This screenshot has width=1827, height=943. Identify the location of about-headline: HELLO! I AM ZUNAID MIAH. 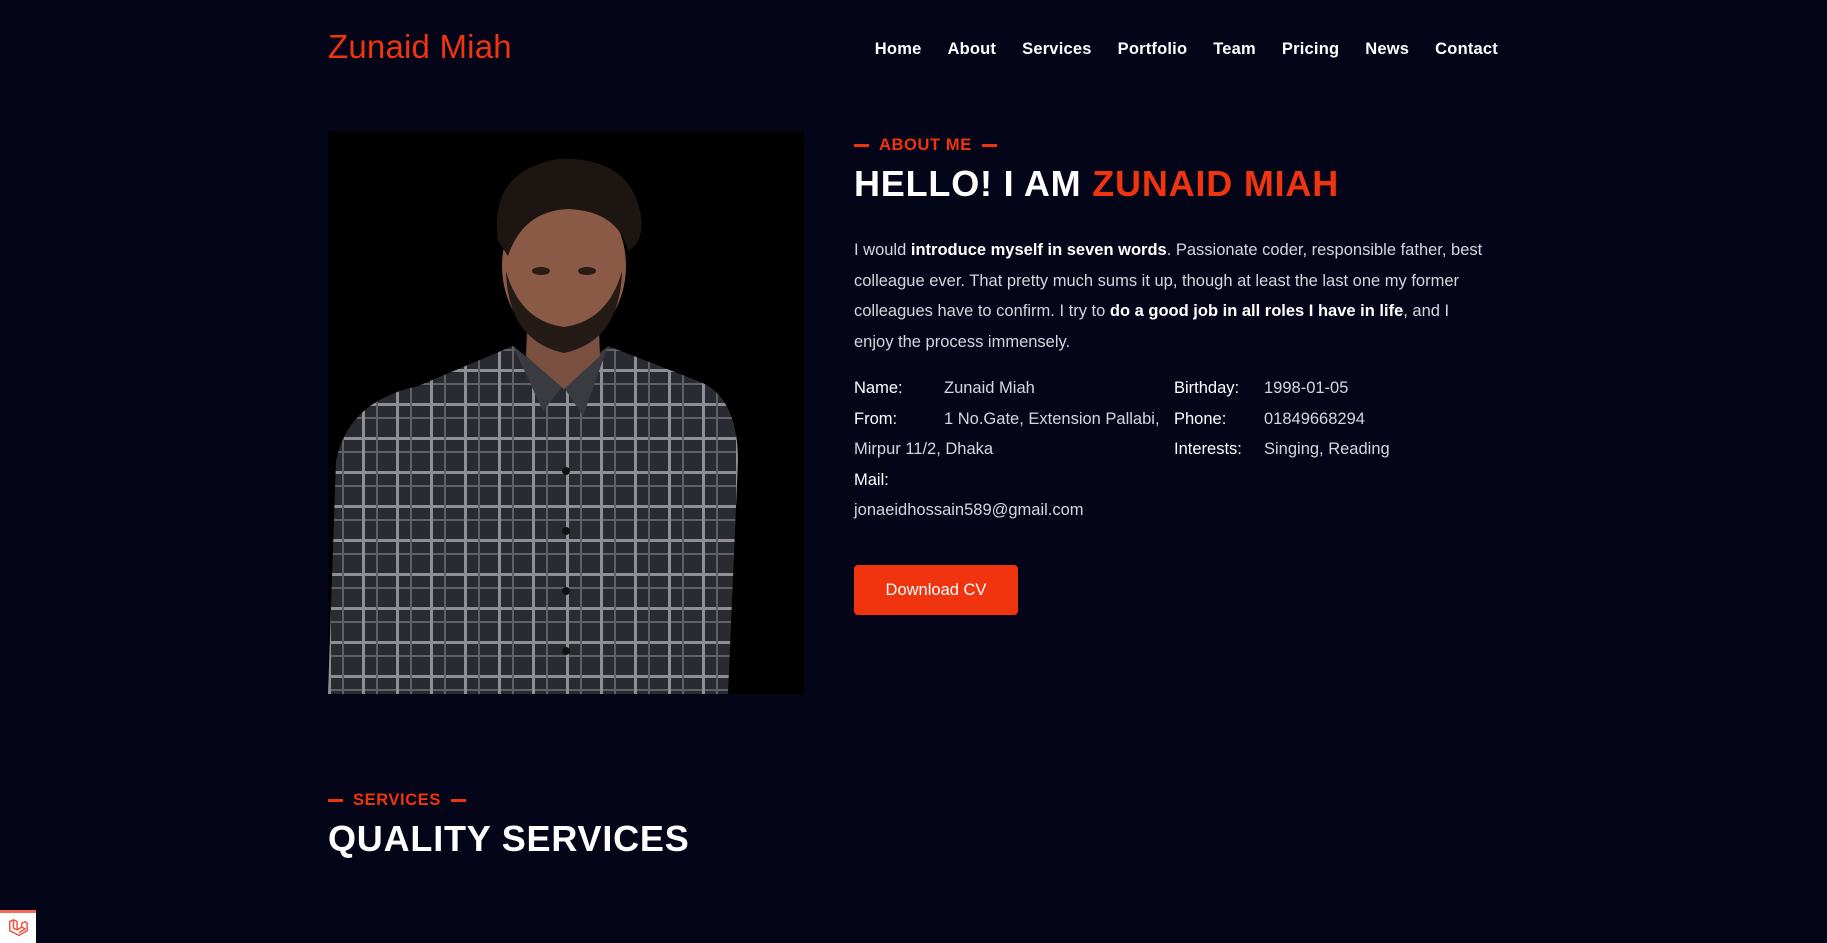
(1174, 184).